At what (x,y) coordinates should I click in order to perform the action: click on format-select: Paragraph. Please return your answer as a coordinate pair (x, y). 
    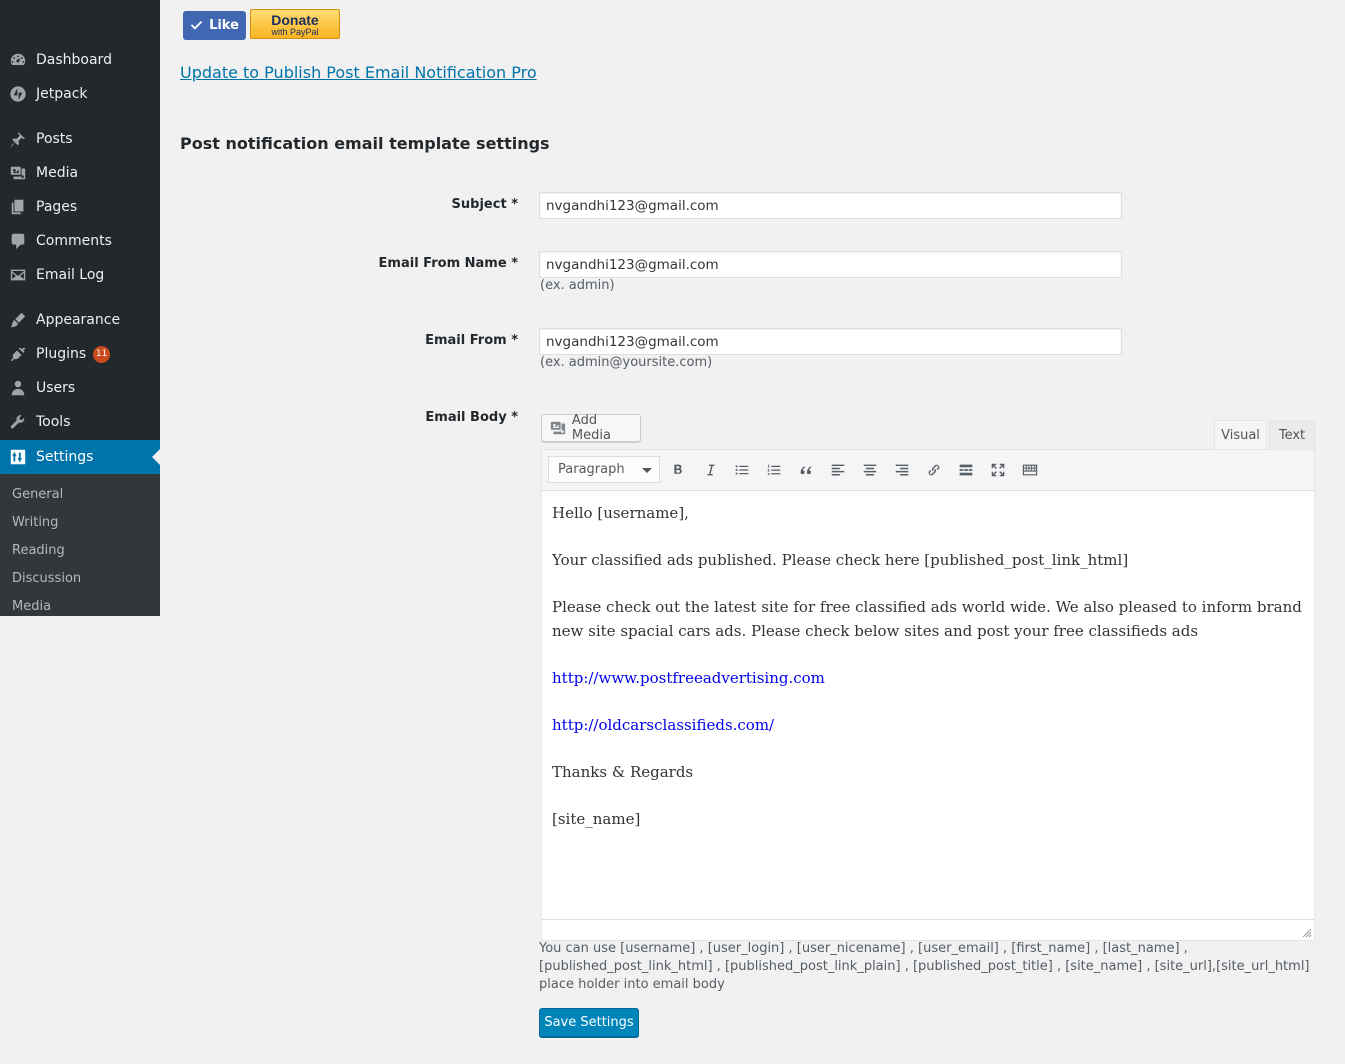
    Looking at the image, I should click on (604, 469).